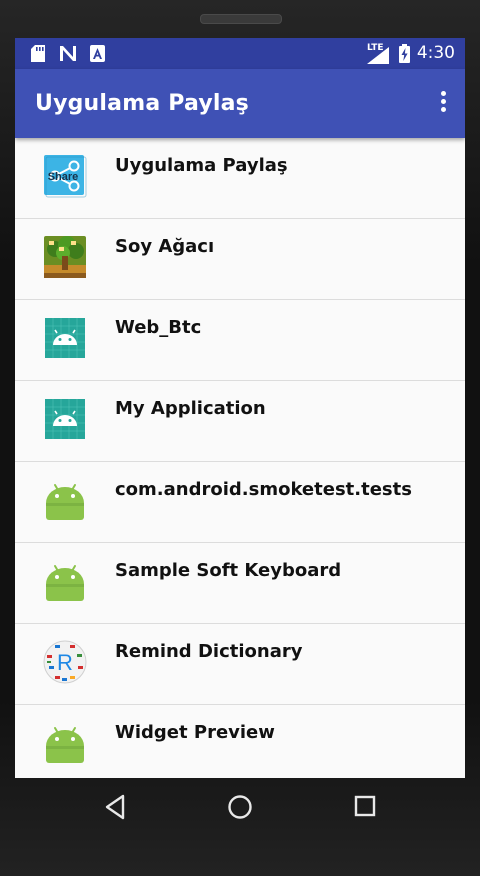 The image size is (480, 876). I want to click on share-icon-text: Share, so click(63, 177).